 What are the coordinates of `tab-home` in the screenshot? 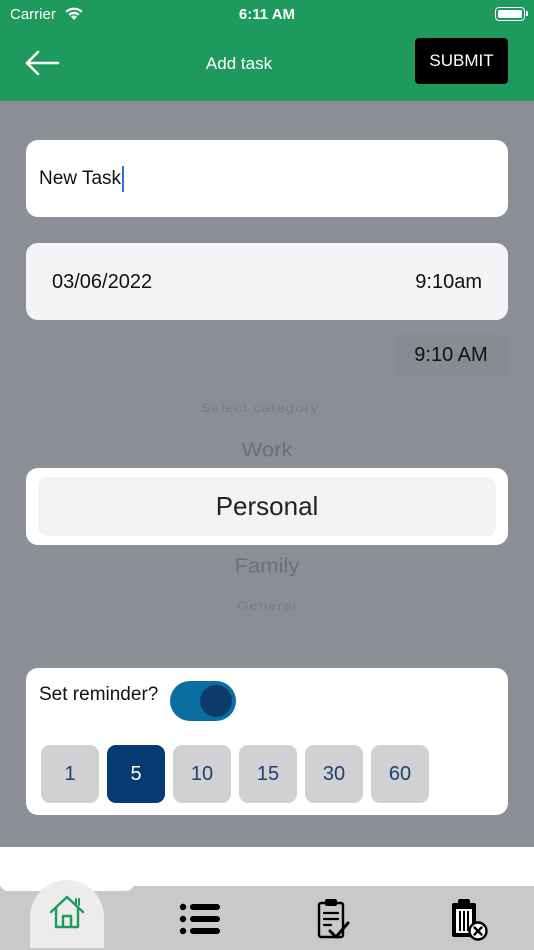 It's located at (67, 914).